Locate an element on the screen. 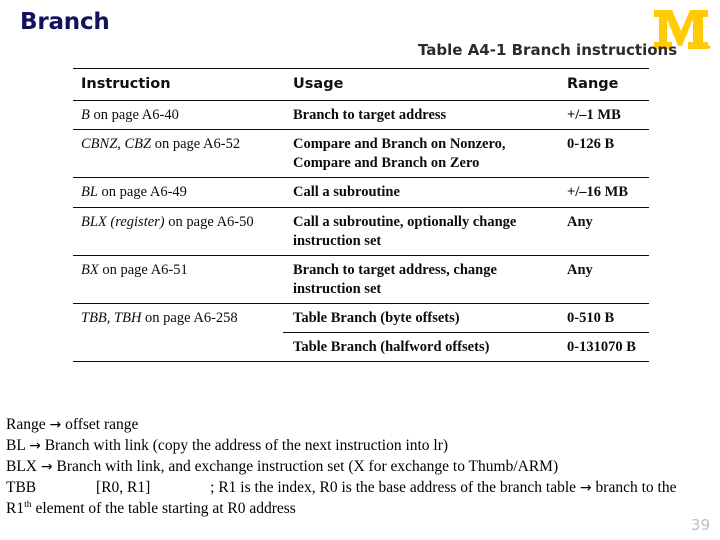  instruction-page-ref: on page A6-50 is located at coordinates (209, 221).